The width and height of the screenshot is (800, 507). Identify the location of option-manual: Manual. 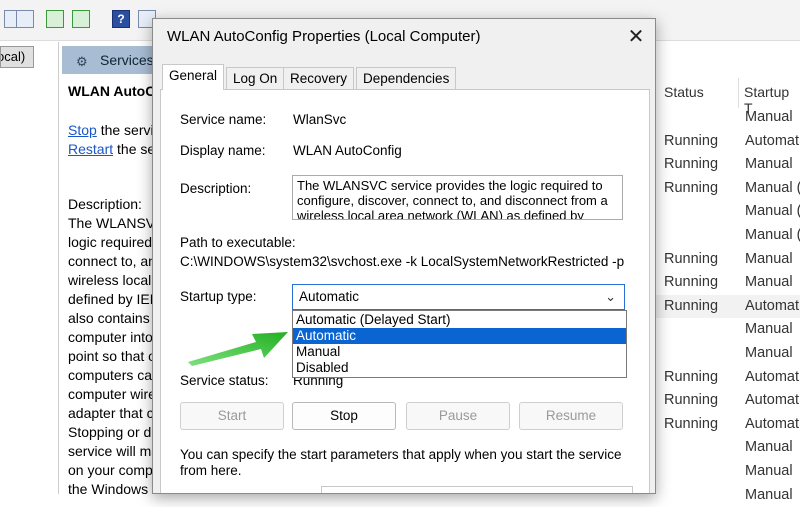
(459, 352).